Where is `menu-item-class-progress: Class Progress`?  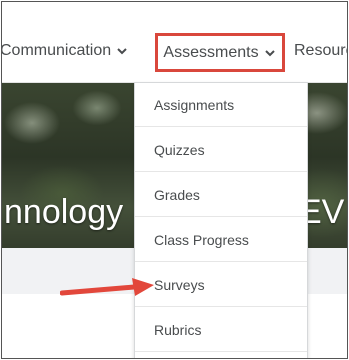 menu-item-class-progress: Class Progress is located at coordinates (221, 240).